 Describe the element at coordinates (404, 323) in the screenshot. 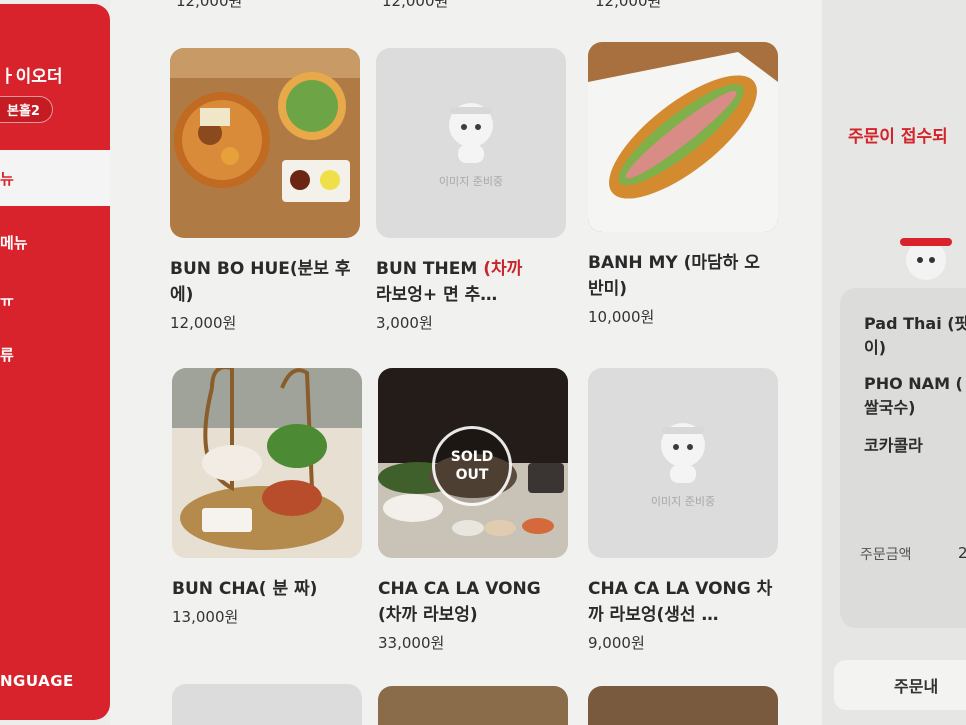

I see `menu-item-price: 3,000원` at that location.